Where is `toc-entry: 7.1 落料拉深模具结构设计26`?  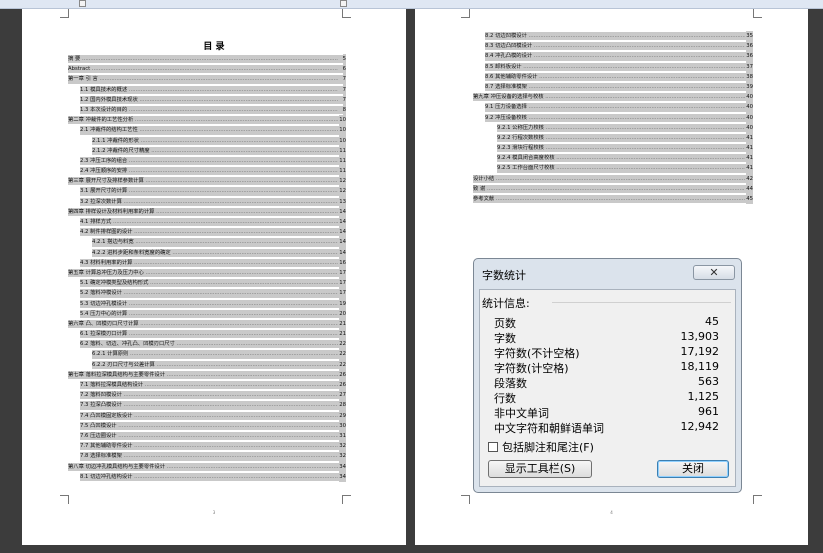 toc-entry: 7.1 落料拉深模具结构设计26 is located at coordinates (207, 385).